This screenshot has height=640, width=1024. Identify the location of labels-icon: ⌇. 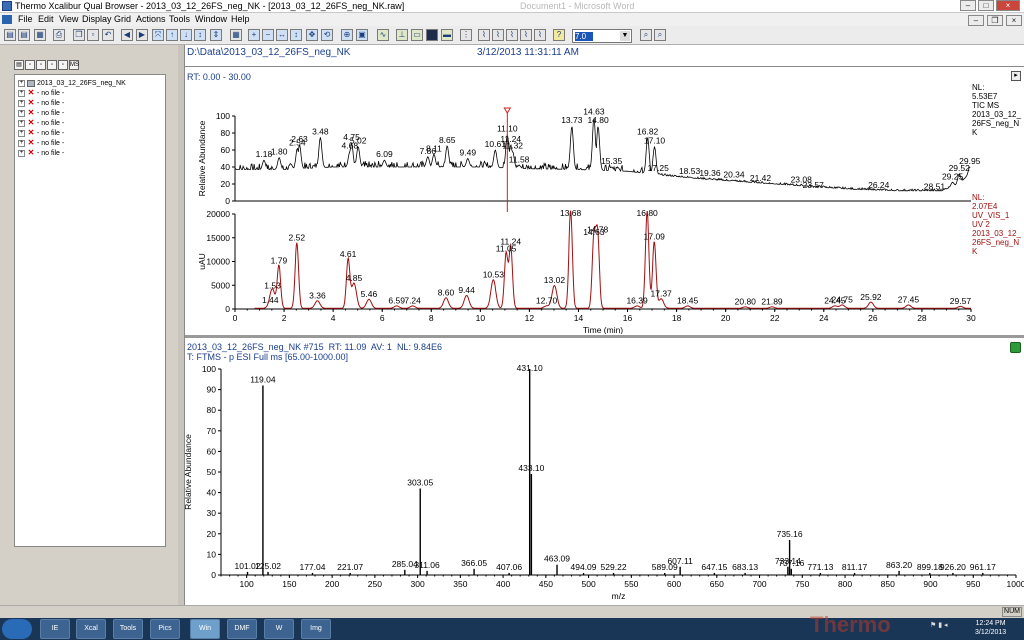
(526, 35).